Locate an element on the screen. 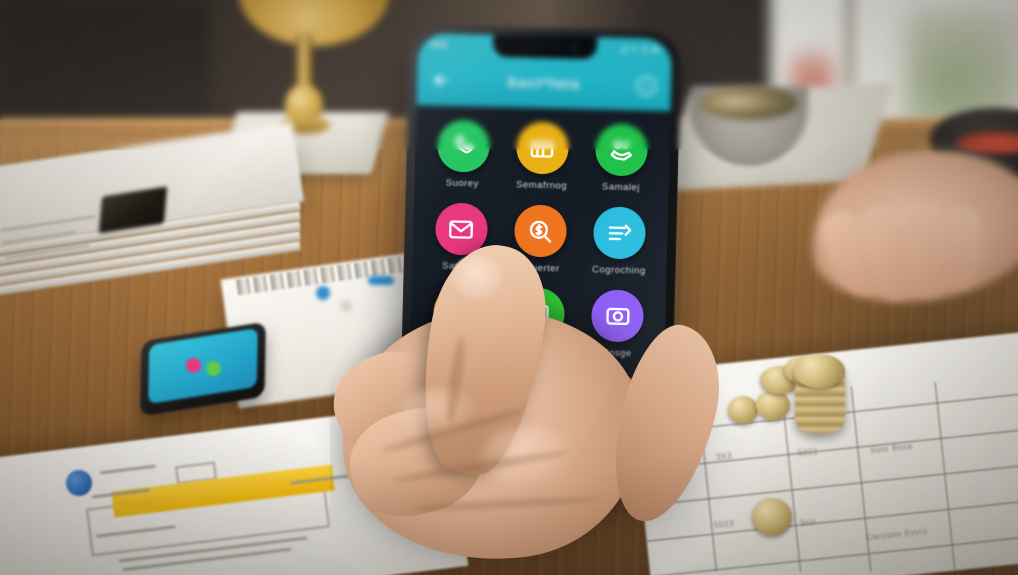  bowl-contents is located at coordinates (749, 103).